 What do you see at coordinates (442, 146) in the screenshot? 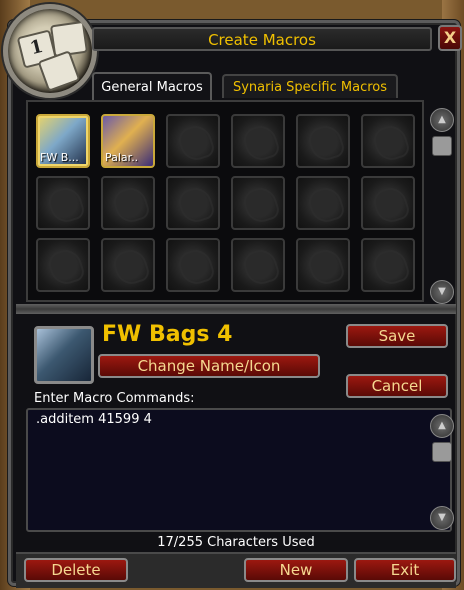
I see `scroll-thumb` at bounding box center [442, 146].